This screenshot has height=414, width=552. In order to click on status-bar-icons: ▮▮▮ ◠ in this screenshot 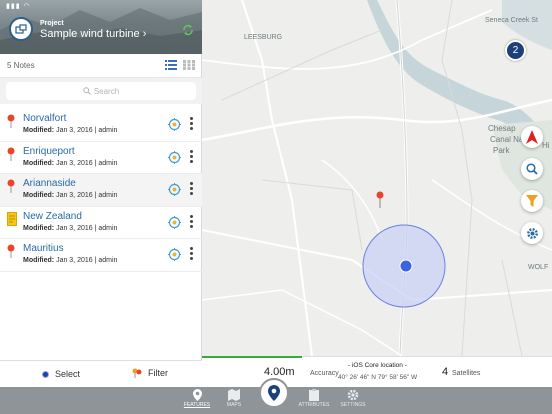, I will do `click(18, 6)`.